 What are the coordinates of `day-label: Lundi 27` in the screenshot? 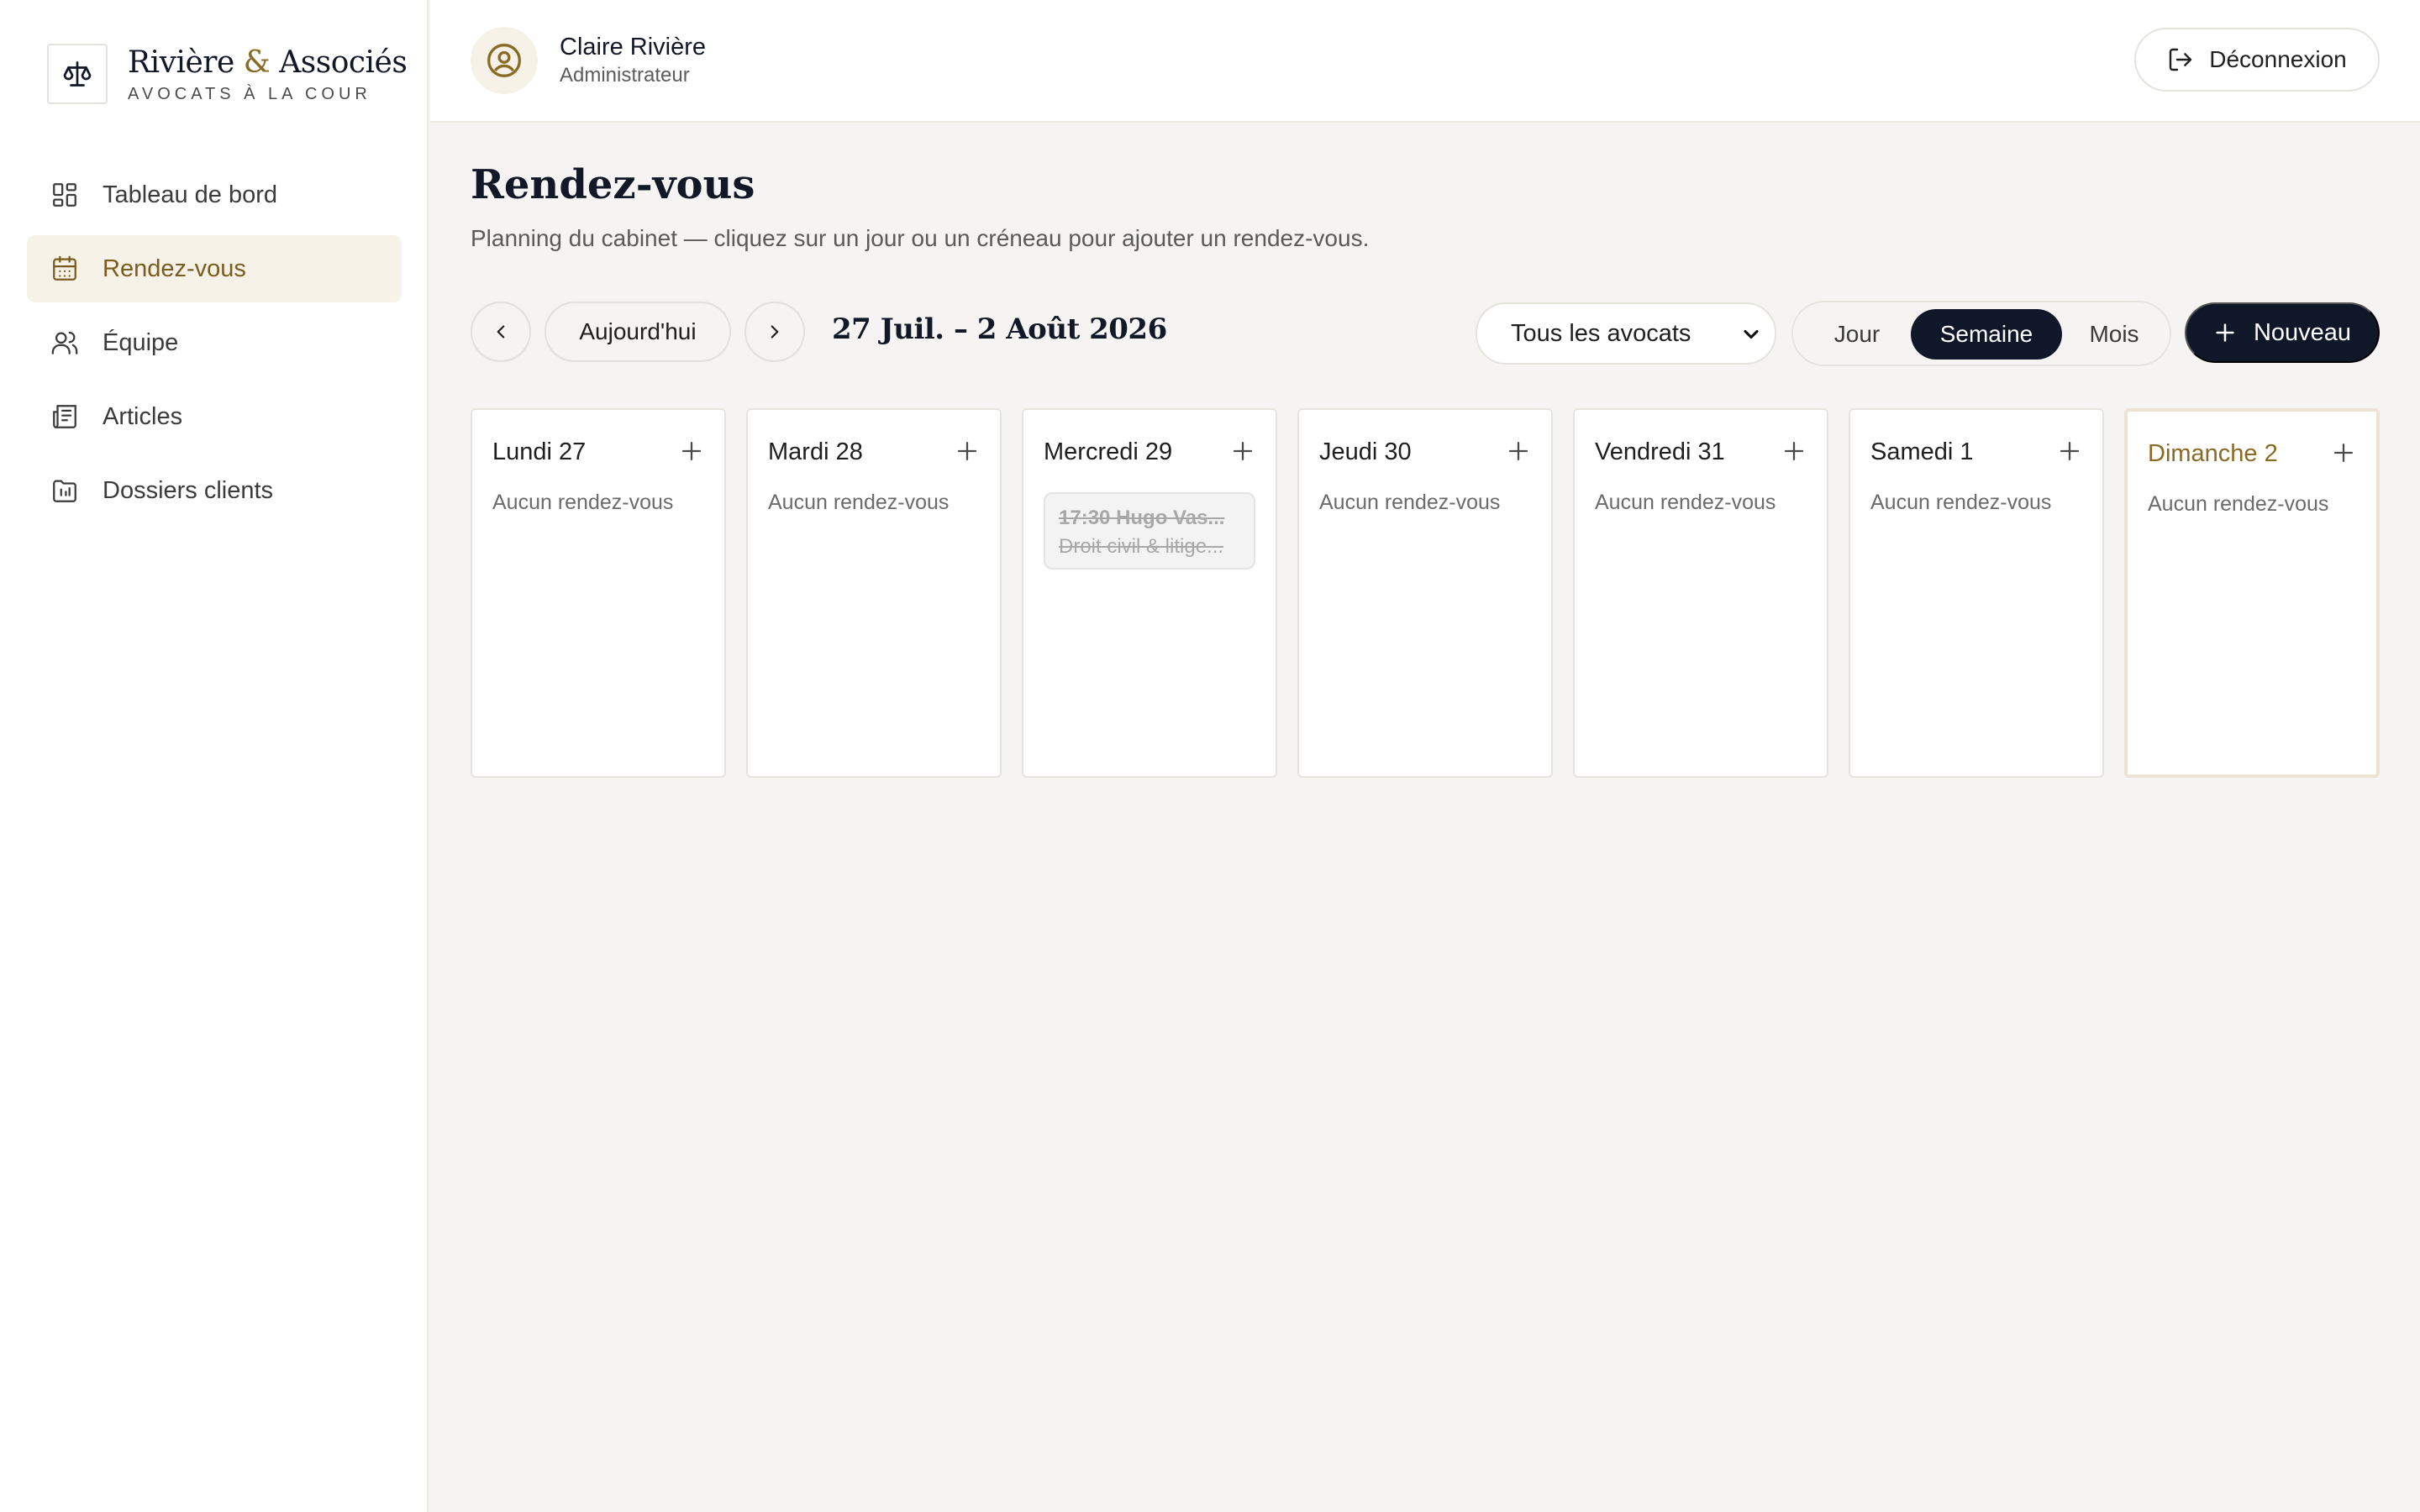 It's located at (539, 451).